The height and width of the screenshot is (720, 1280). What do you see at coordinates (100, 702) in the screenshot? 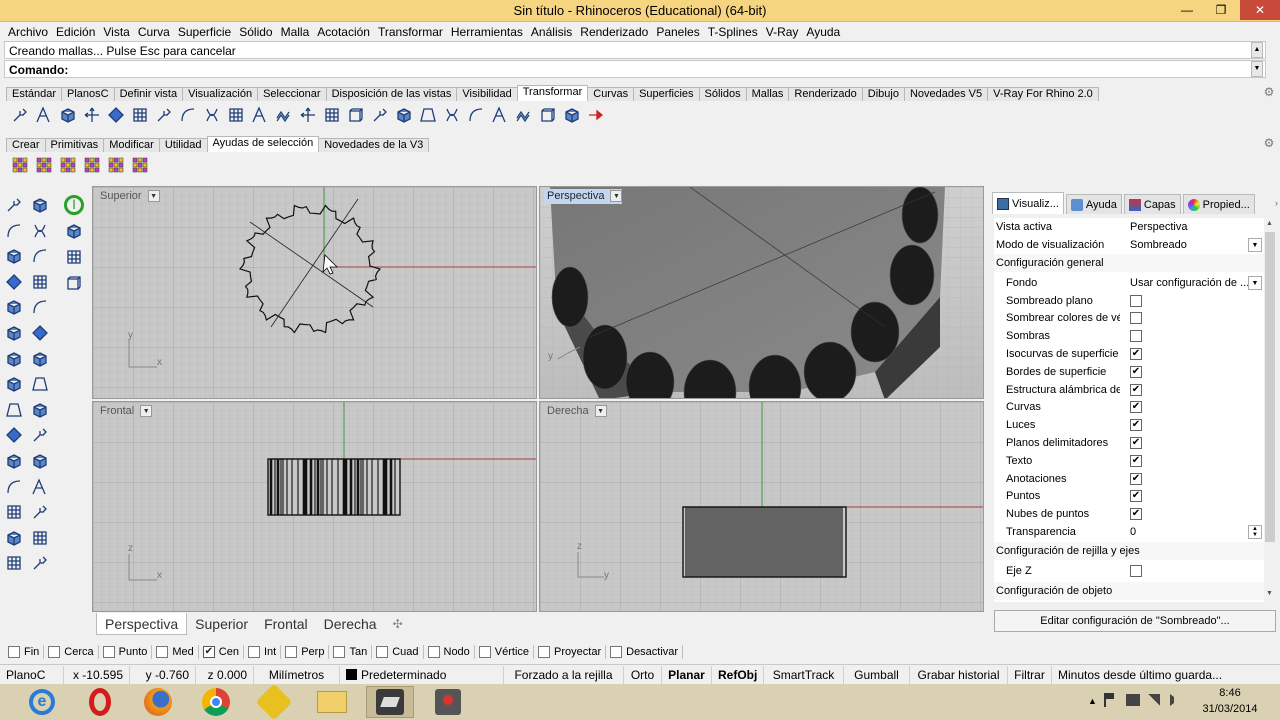
I see `opera-icon` at bounding box center [100, 702].